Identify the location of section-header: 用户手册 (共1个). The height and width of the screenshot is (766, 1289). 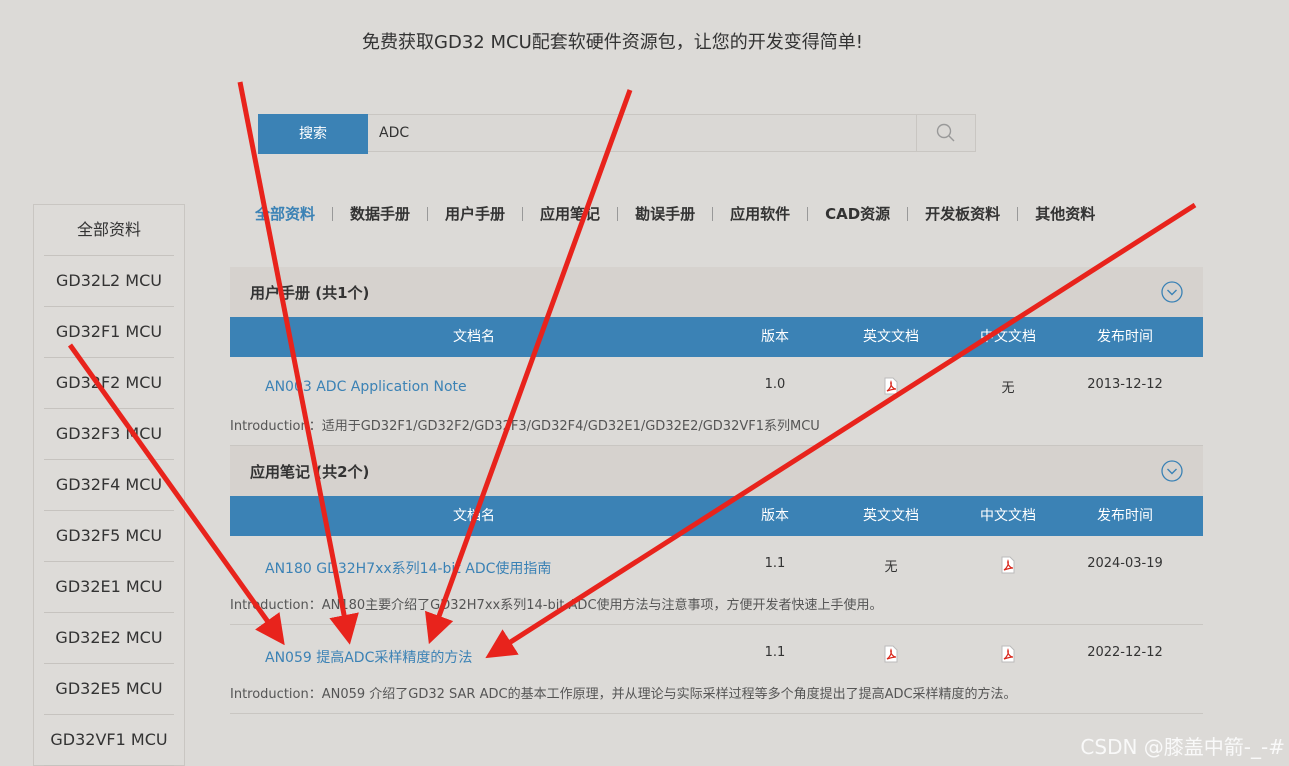
(716, 292).